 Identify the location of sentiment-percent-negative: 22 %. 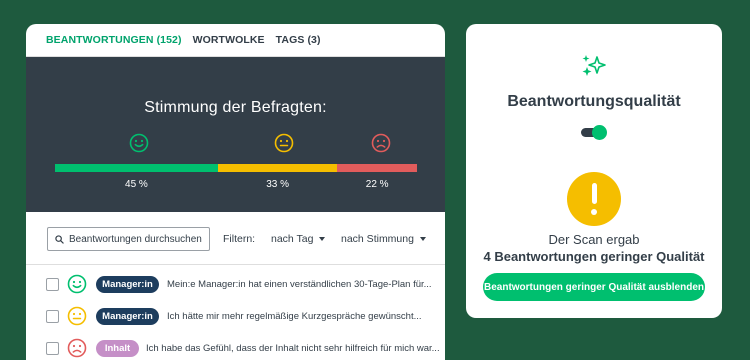
(377, 184).